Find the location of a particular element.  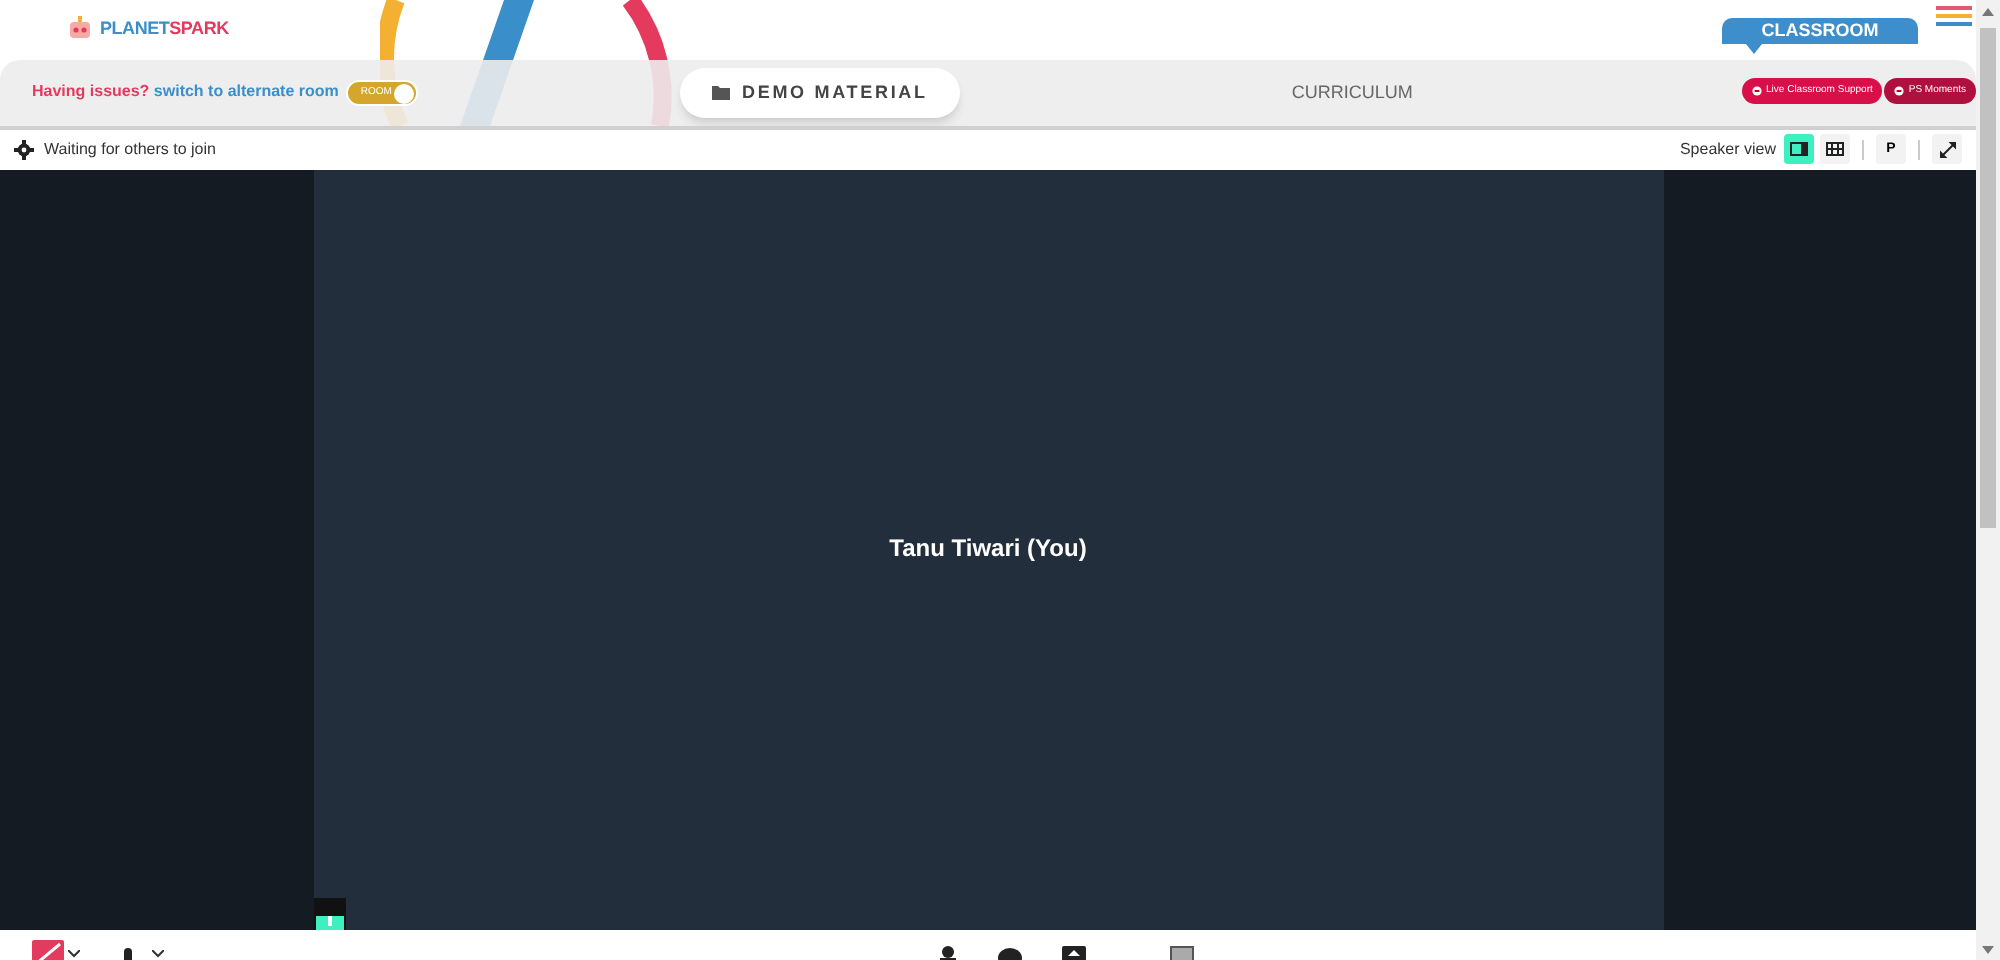

folder-icon is located at coordinates (721, 92).